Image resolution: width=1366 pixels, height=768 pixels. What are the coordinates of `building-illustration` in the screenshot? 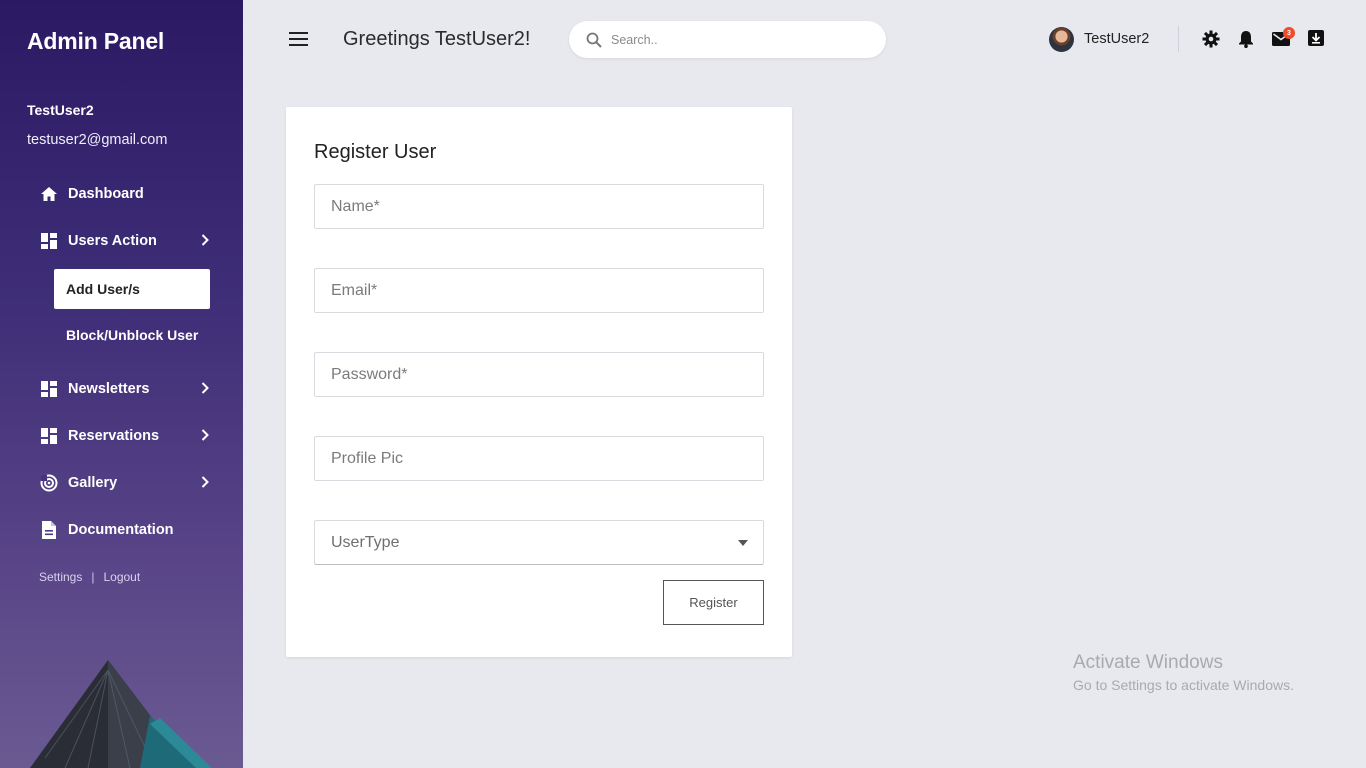 It's located at (121, 714).